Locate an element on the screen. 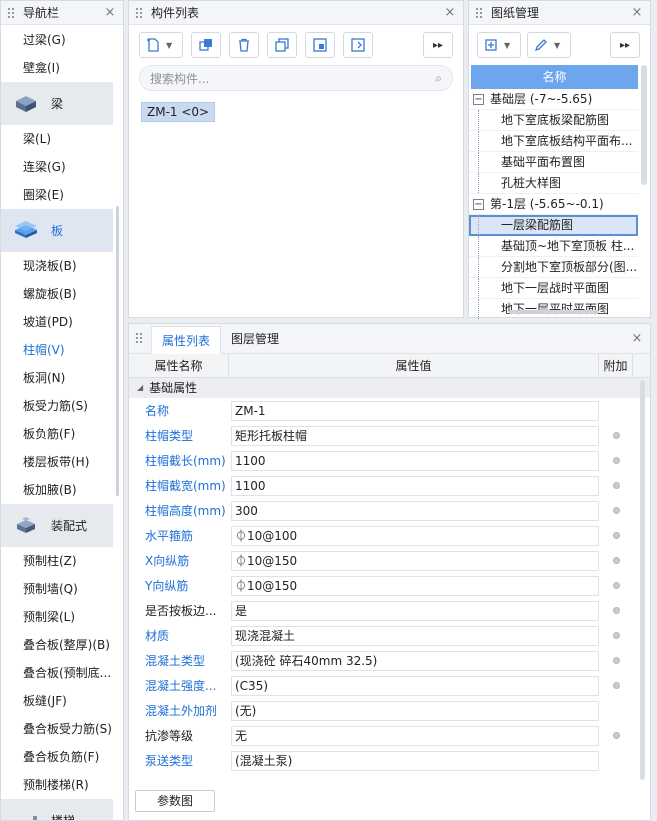 This screenshot has height=821, width=657. nav-scrollbar is located at coordinates (117, 351).